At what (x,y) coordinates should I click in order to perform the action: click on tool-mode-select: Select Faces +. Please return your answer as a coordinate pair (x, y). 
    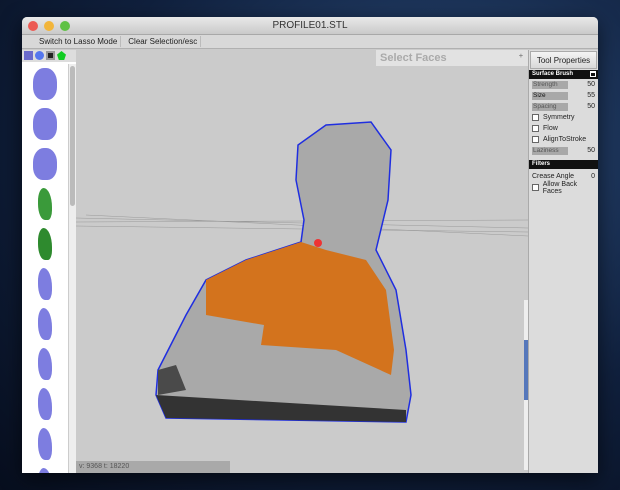
    Looking at the image, I should click on (452, 58).